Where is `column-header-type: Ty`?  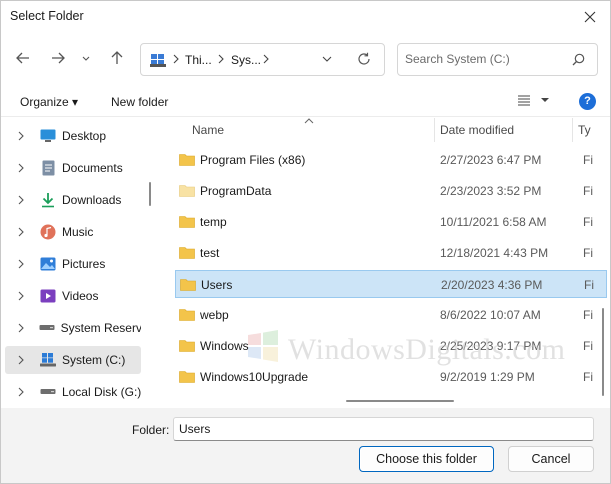 column-header-type: Ty is located at coordinates (590, 130).